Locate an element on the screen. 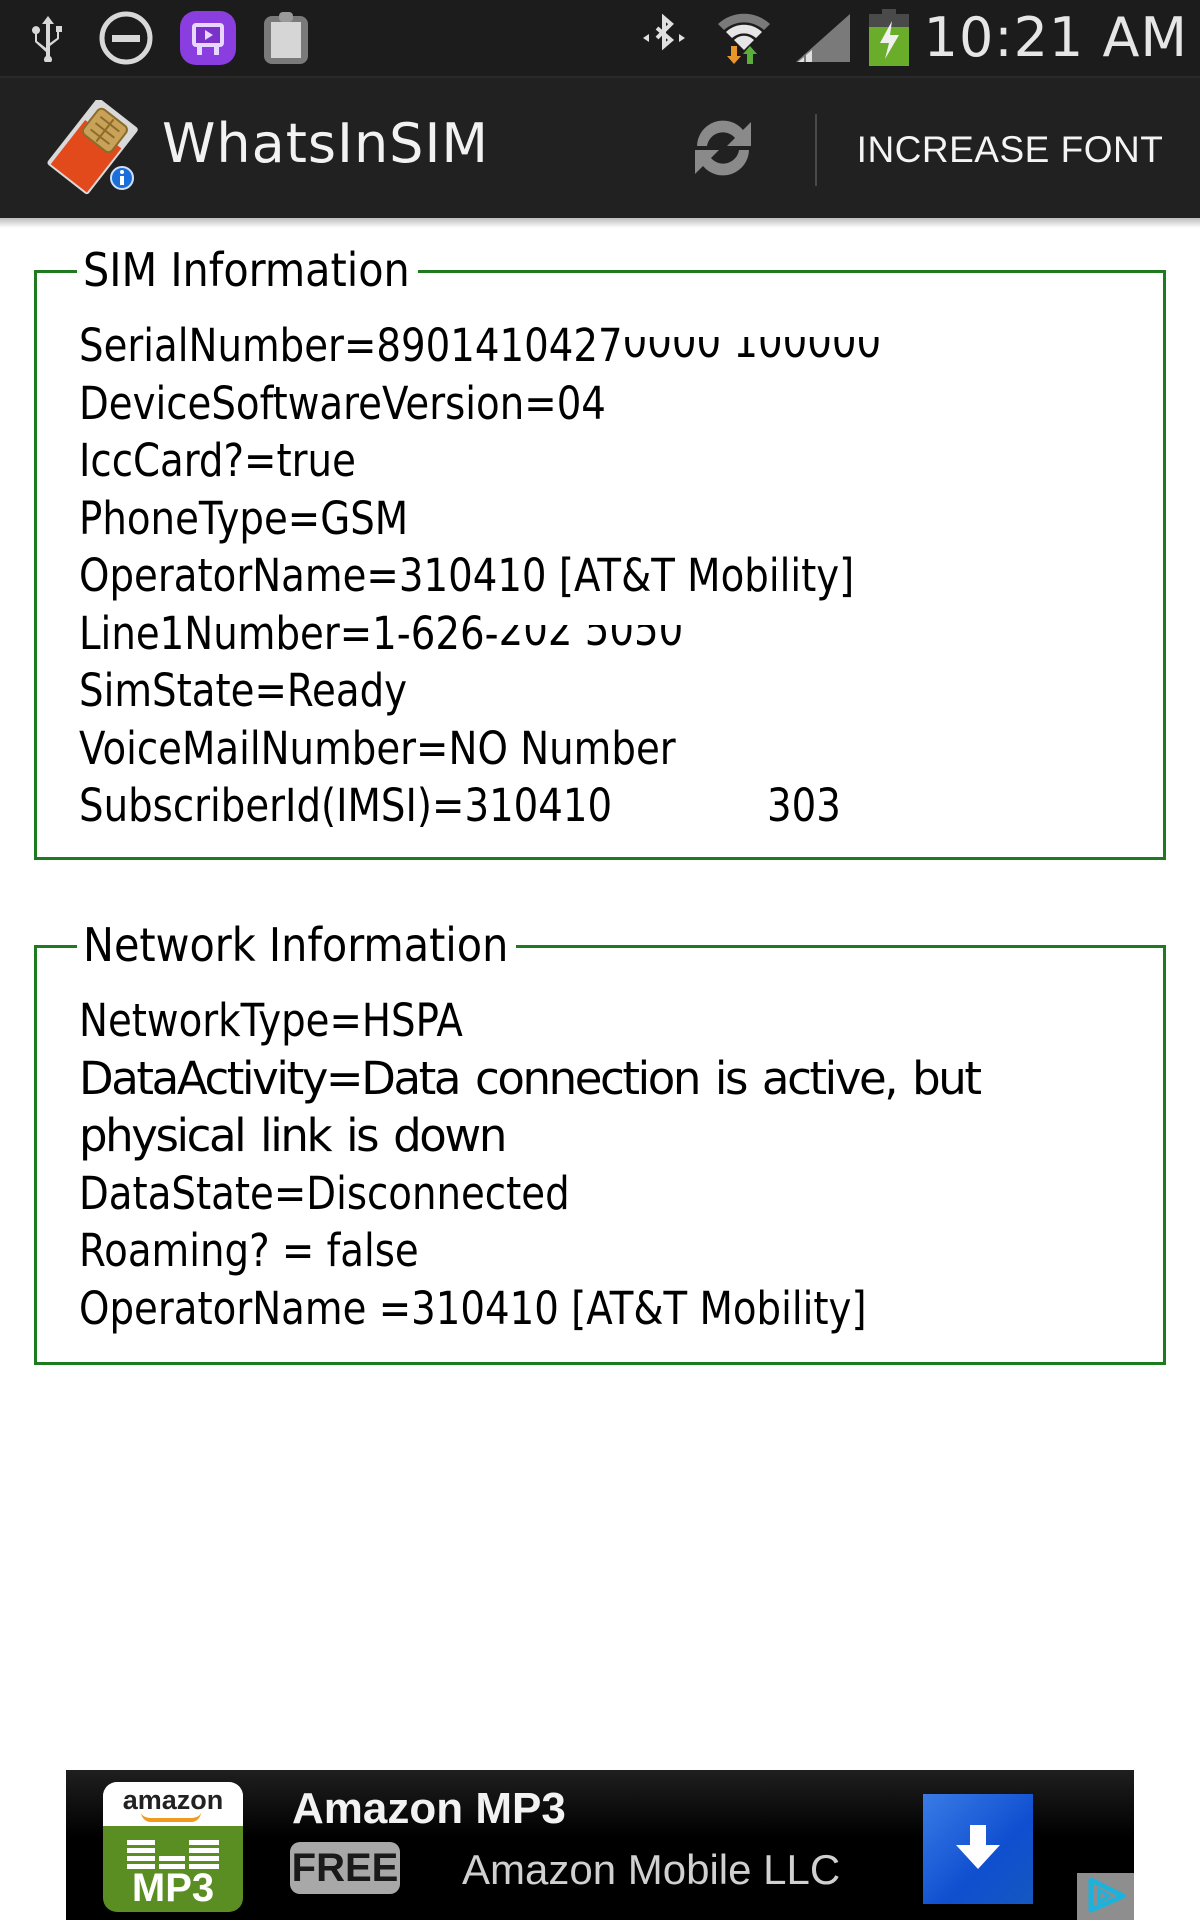 Image resolution: width=1200 pixels, height=1920 pixels. price-badge: FREE is located at coordinates (345, 1868).